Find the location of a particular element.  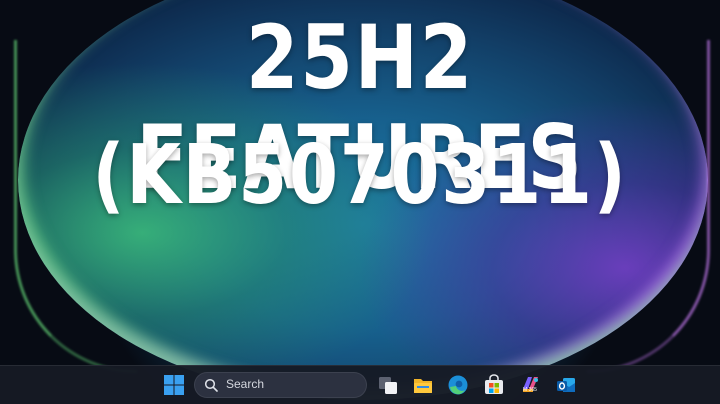

taskbar-search-box: Search is located at coordinates (280, 385).